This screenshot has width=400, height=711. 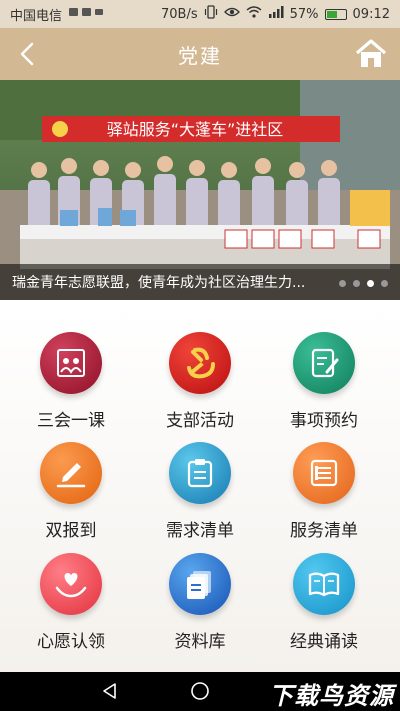 I want to click on home-icon, so click(x=371, y=53).